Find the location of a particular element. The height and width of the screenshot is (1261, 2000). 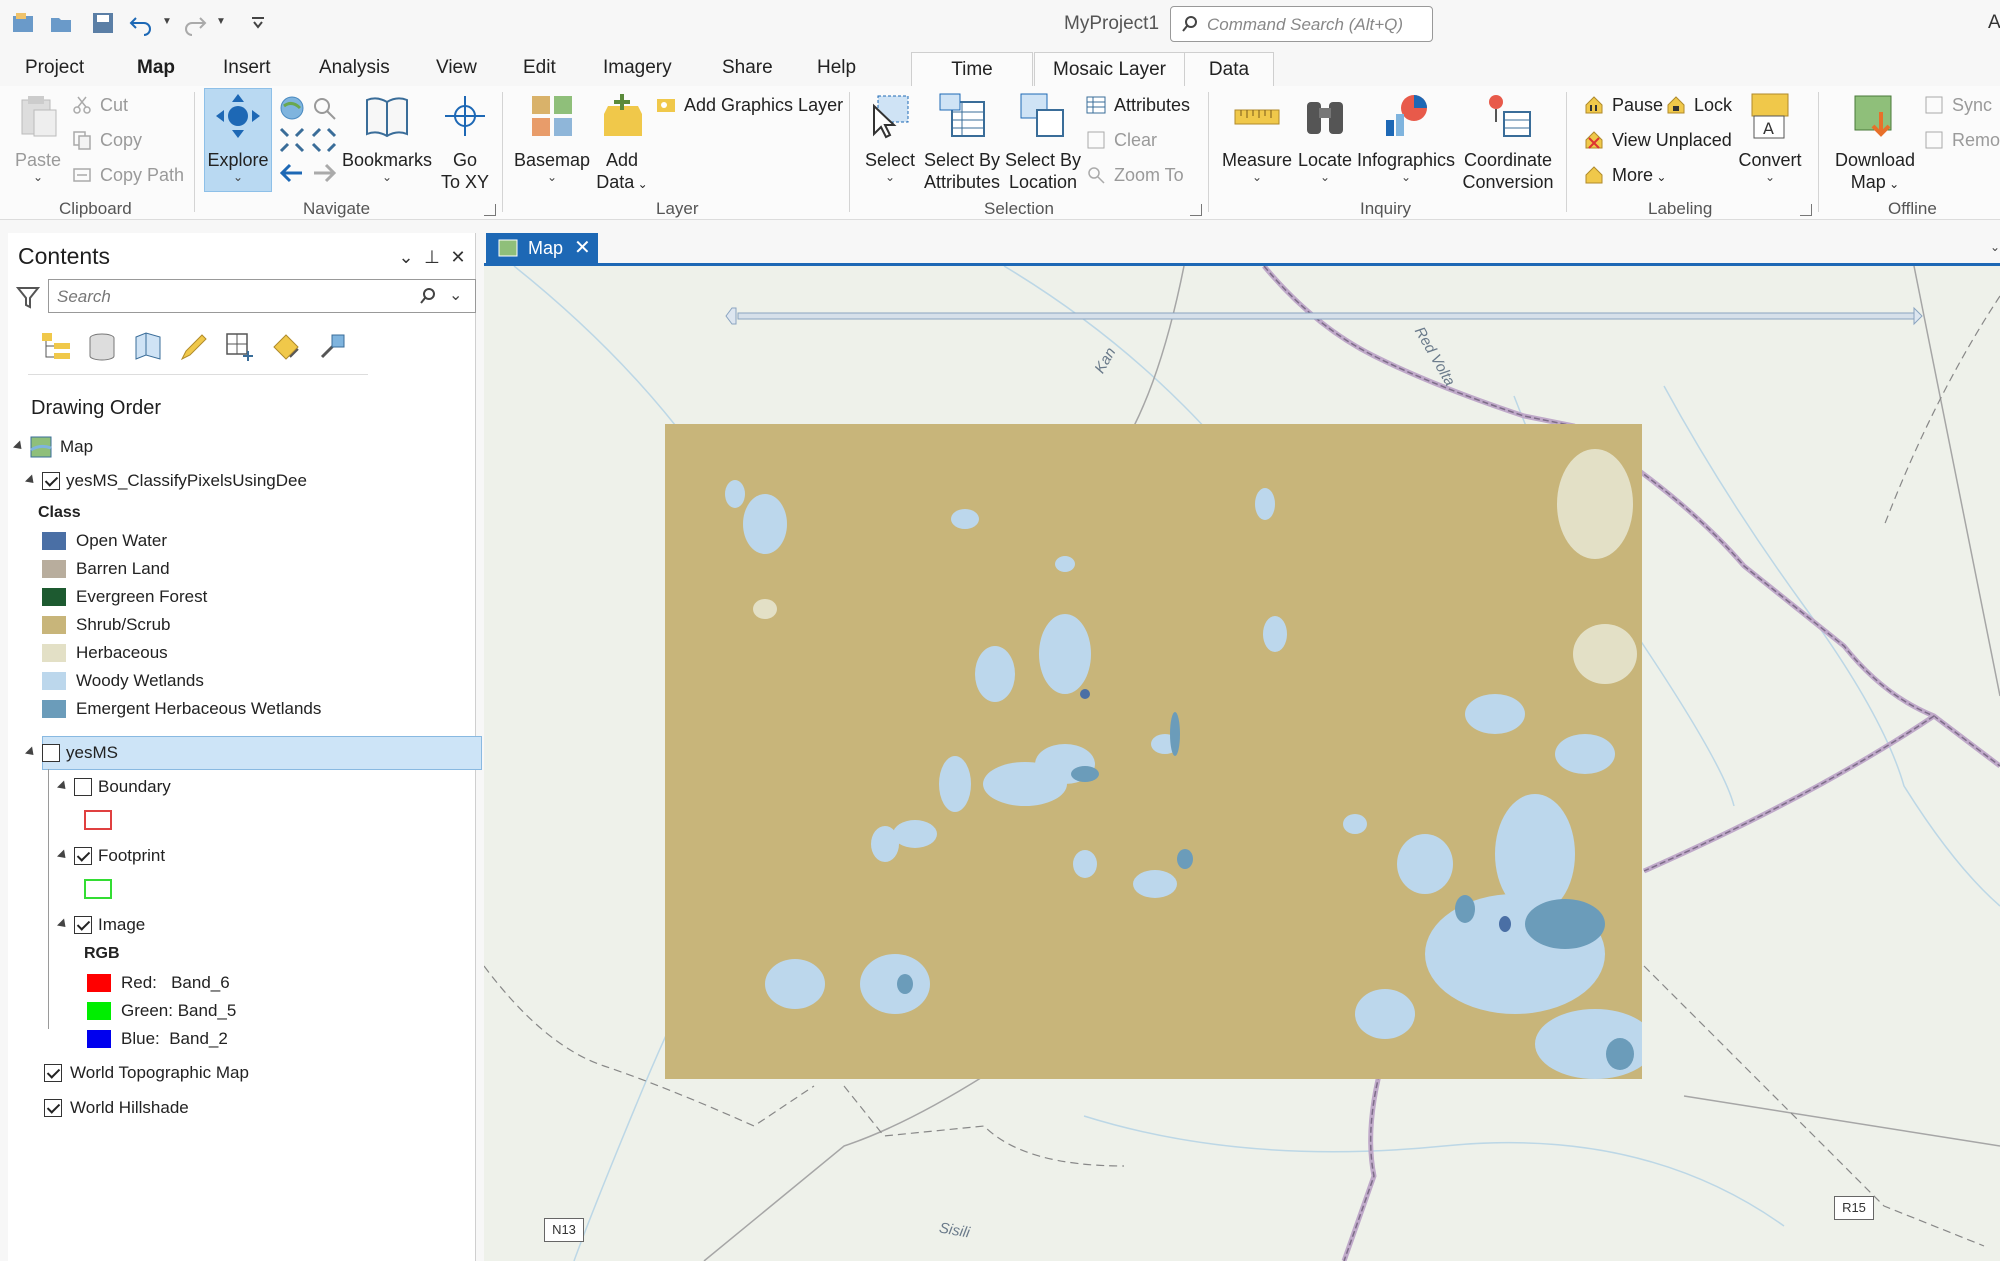

more-labeling-button: More ⌄ is located at coordinates (1625, 175).